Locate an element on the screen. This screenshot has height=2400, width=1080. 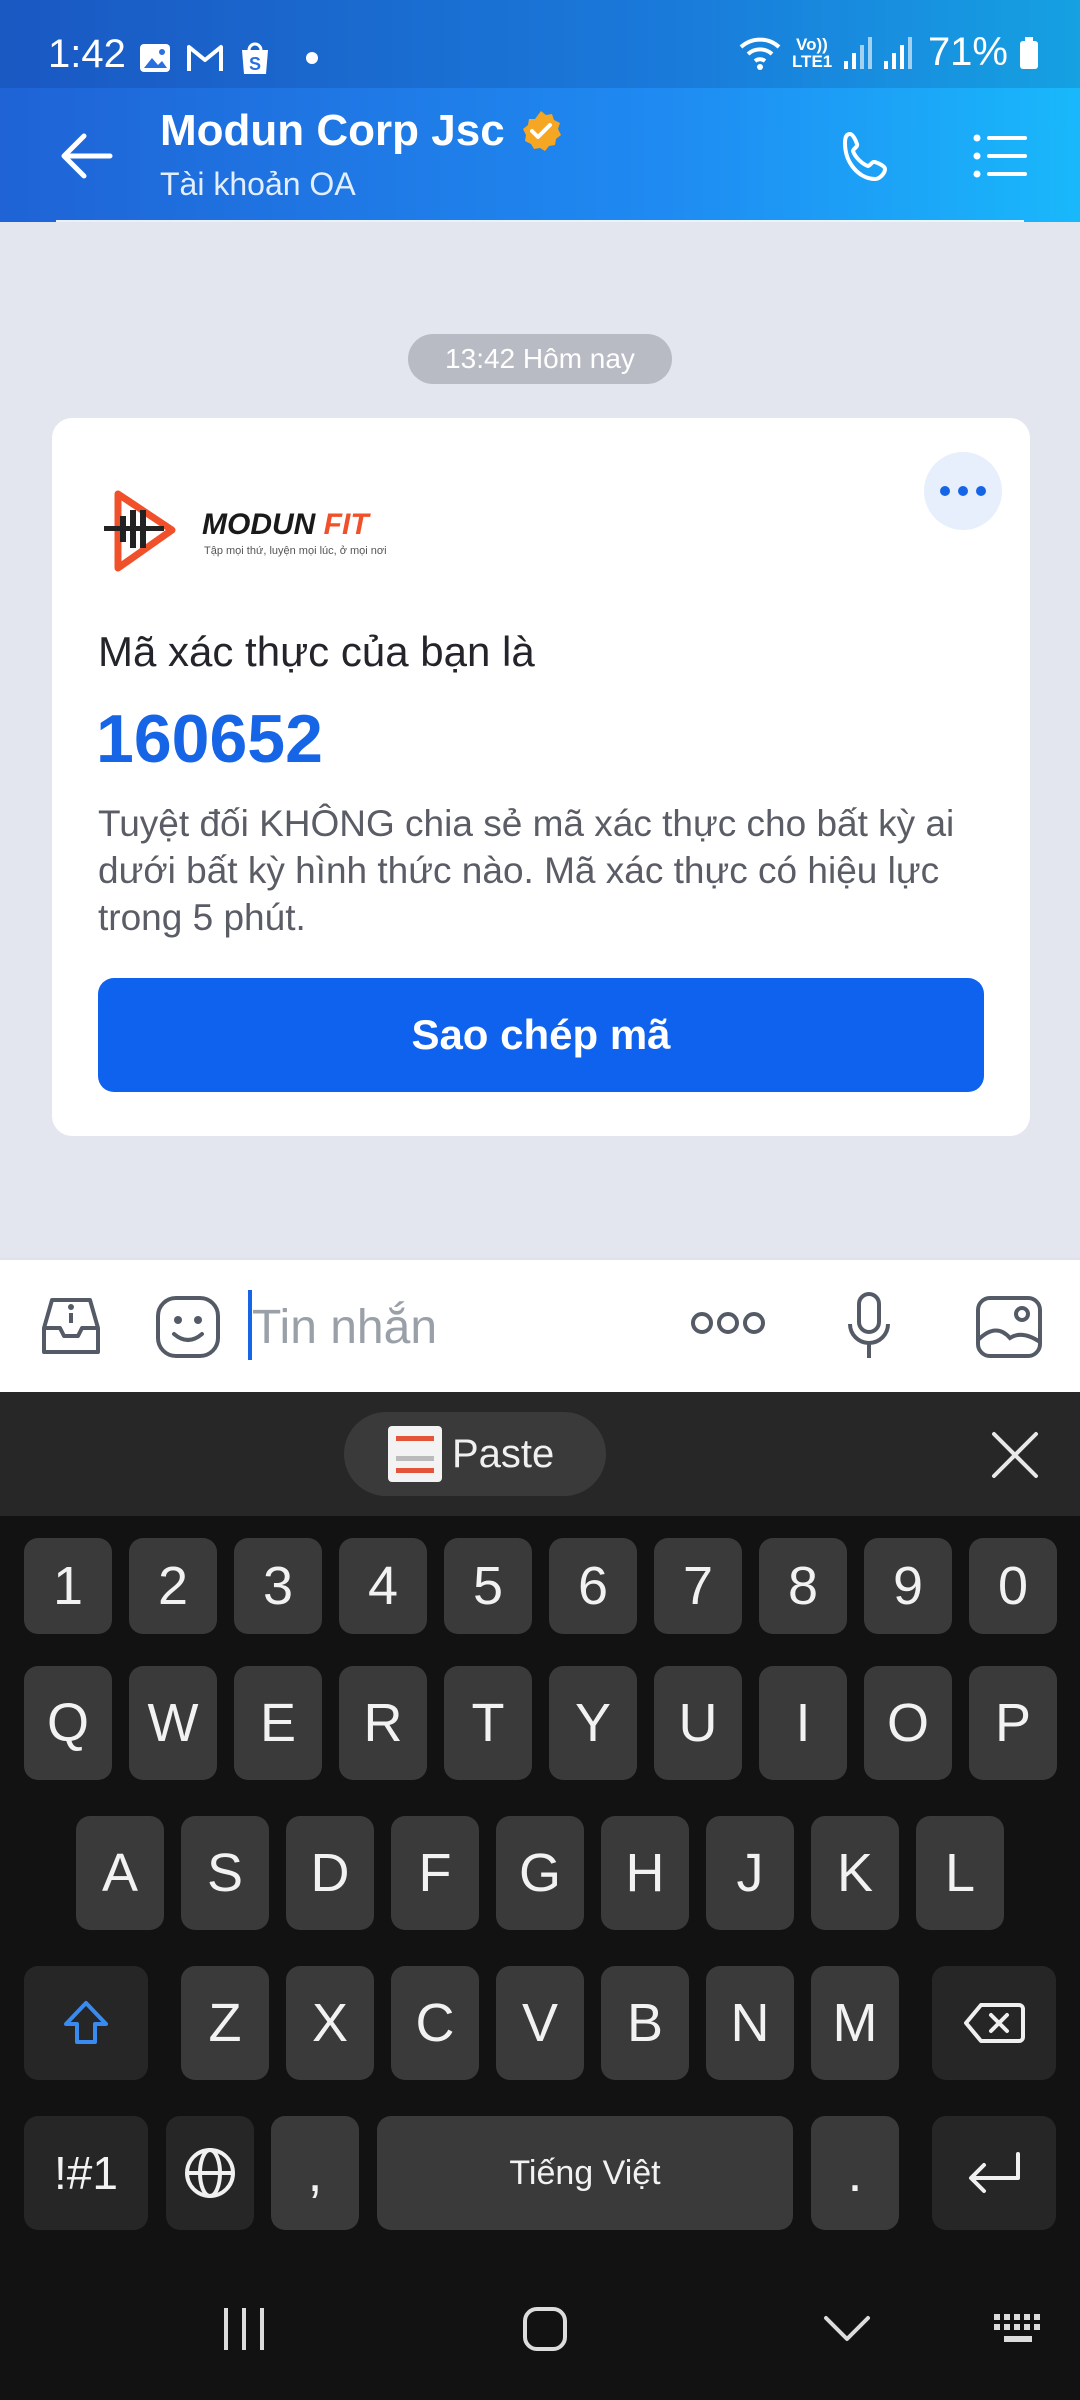
home-icon is located at coordinates (545, 2329).